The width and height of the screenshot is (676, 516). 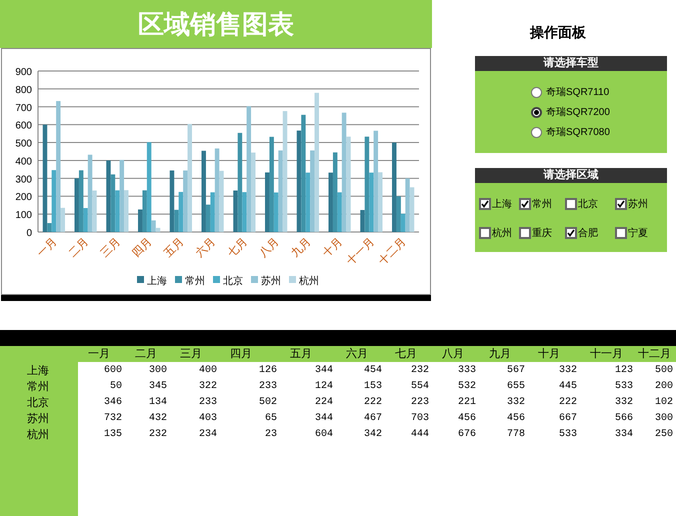 What do you see at coordinates (515, 419) in the screenshot?
I see `table-cell-text: 456` at bounding box center [515, 419].